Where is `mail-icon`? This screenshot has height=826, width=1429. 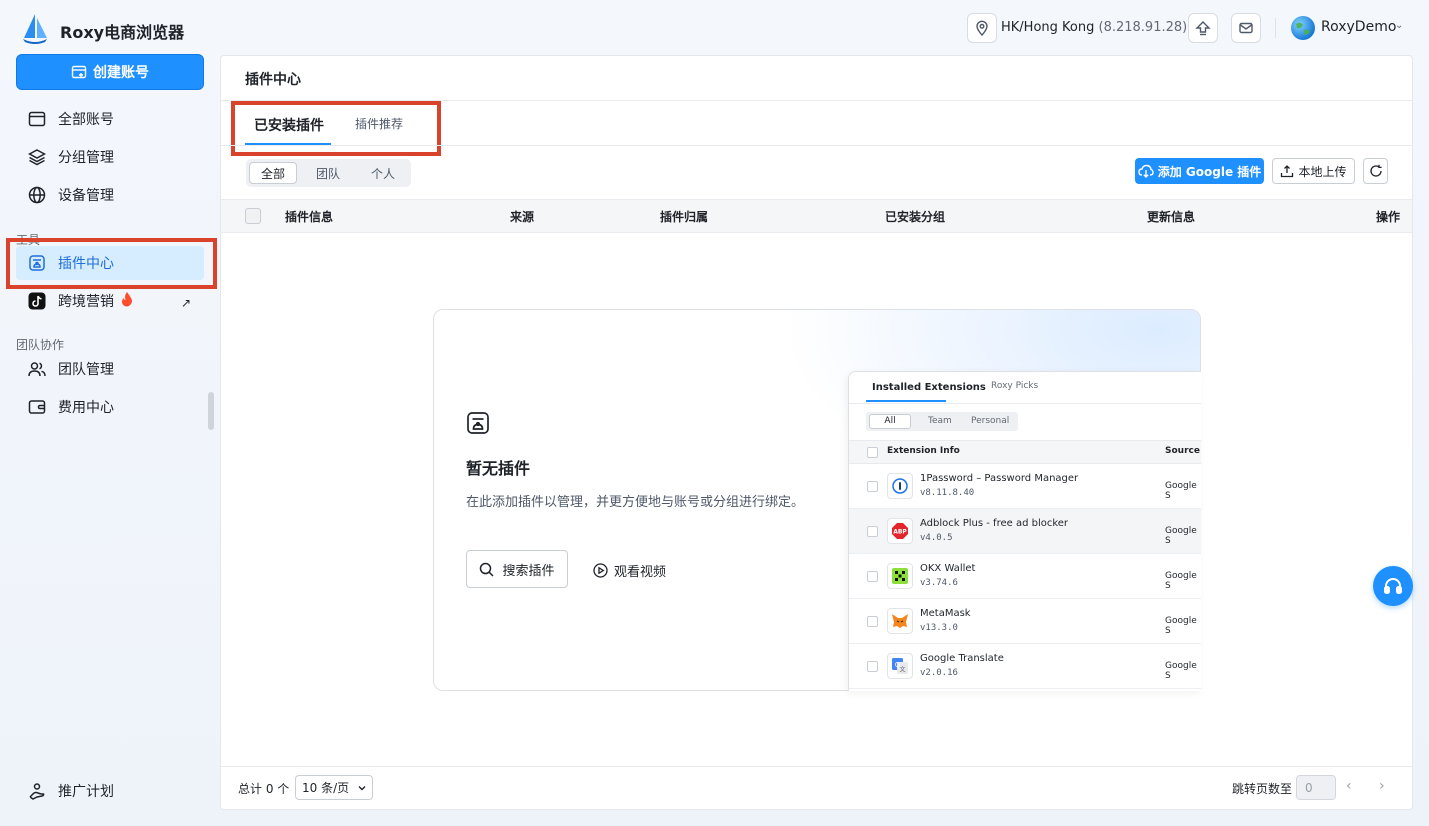 mail-icon is located at coordinates (1246, 28).